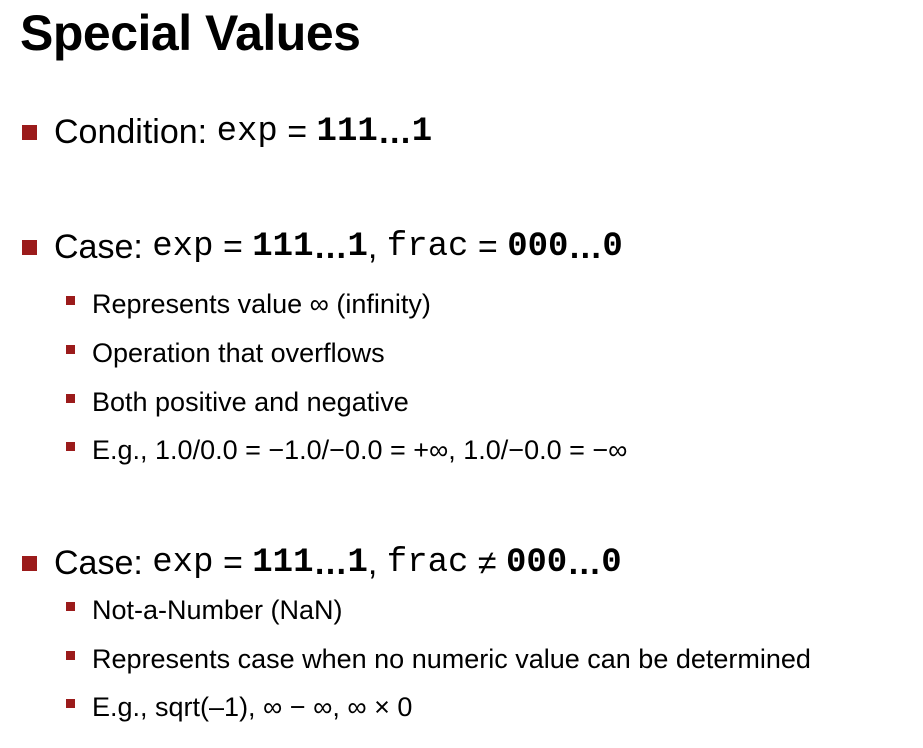  I want to click on condition-bullet: Condition: exp = 111 … 1, so click(227, 132).